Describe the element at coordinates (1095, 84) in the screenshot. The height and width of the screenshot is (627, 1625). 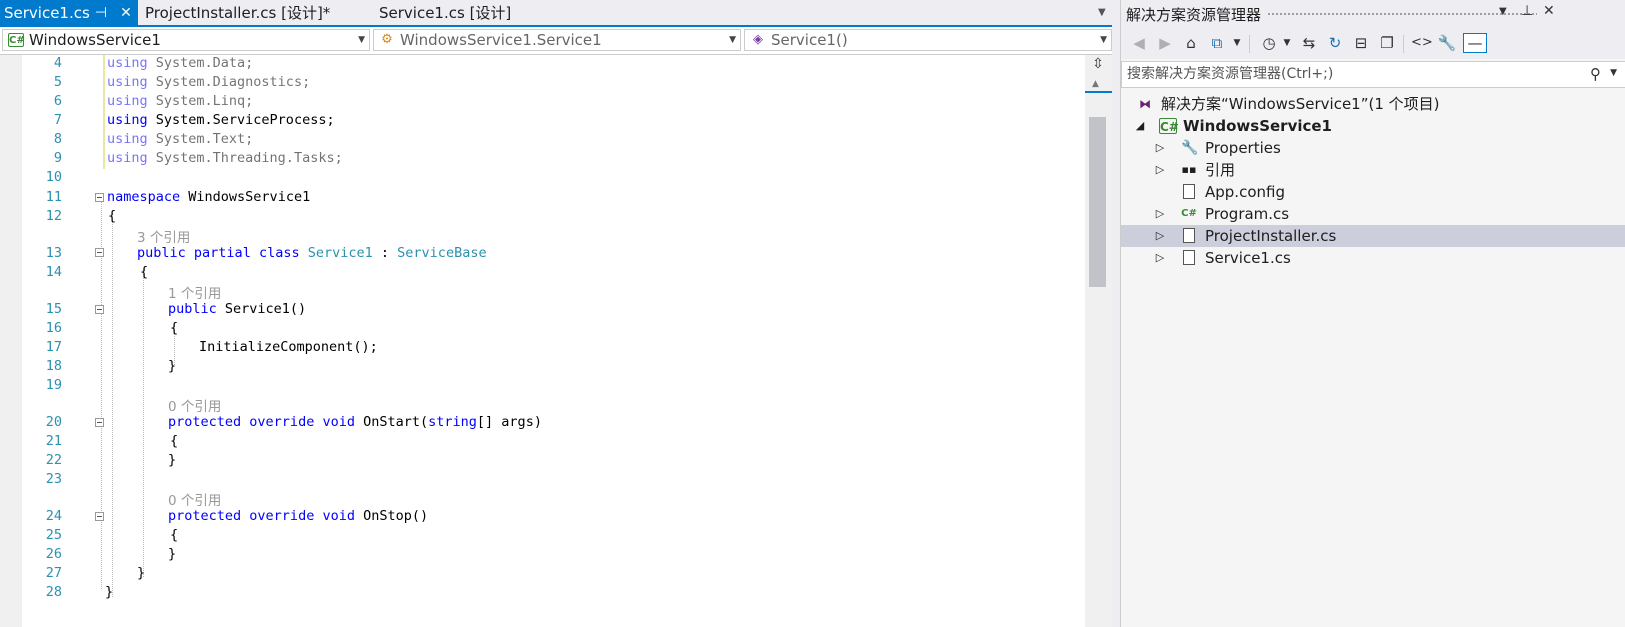
I see `scroll-up-icon: ▲` at that location.